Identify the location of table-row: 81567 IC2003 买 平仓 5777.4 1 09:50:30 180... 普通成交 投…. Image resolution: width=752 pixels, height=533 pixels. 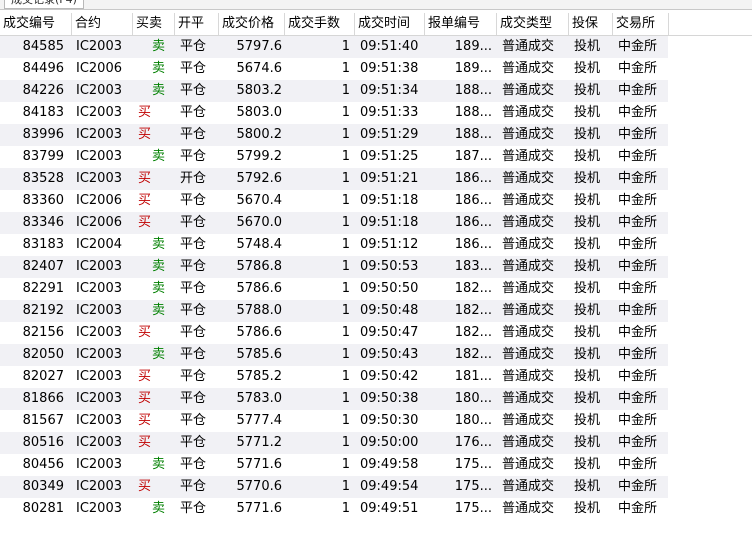
(376, 421).